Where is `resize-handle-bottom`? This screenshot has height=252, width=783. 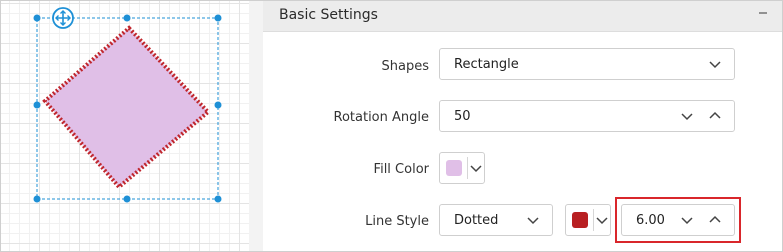 resize-handle-bottom is located at coordinates (127, 199).